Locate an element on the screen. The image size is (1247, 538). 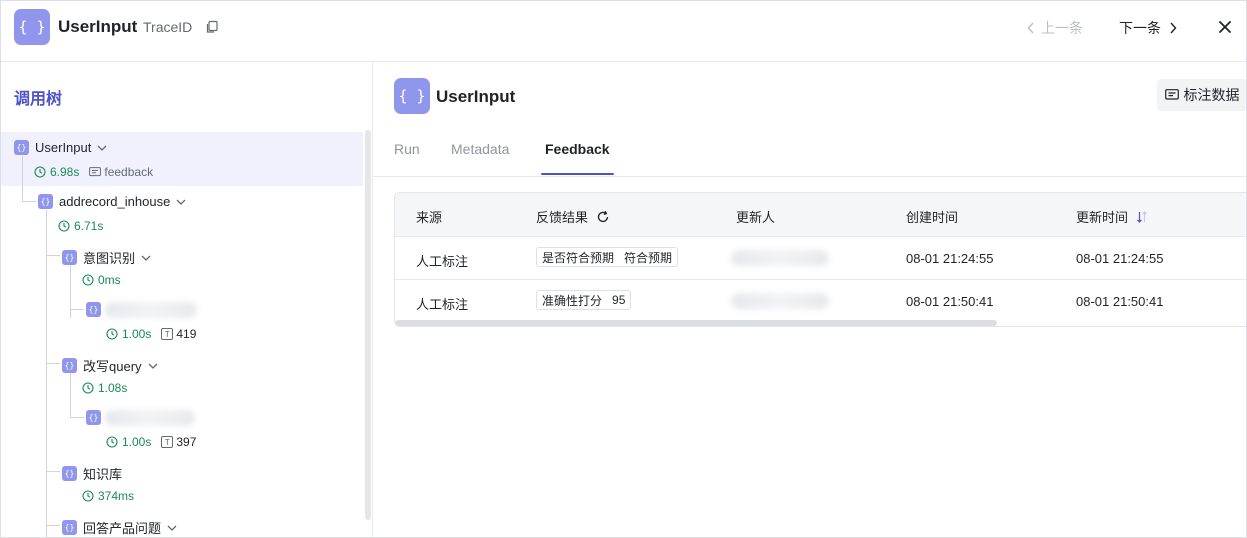
active-tab-indicator is located at coordinates (577, 174).